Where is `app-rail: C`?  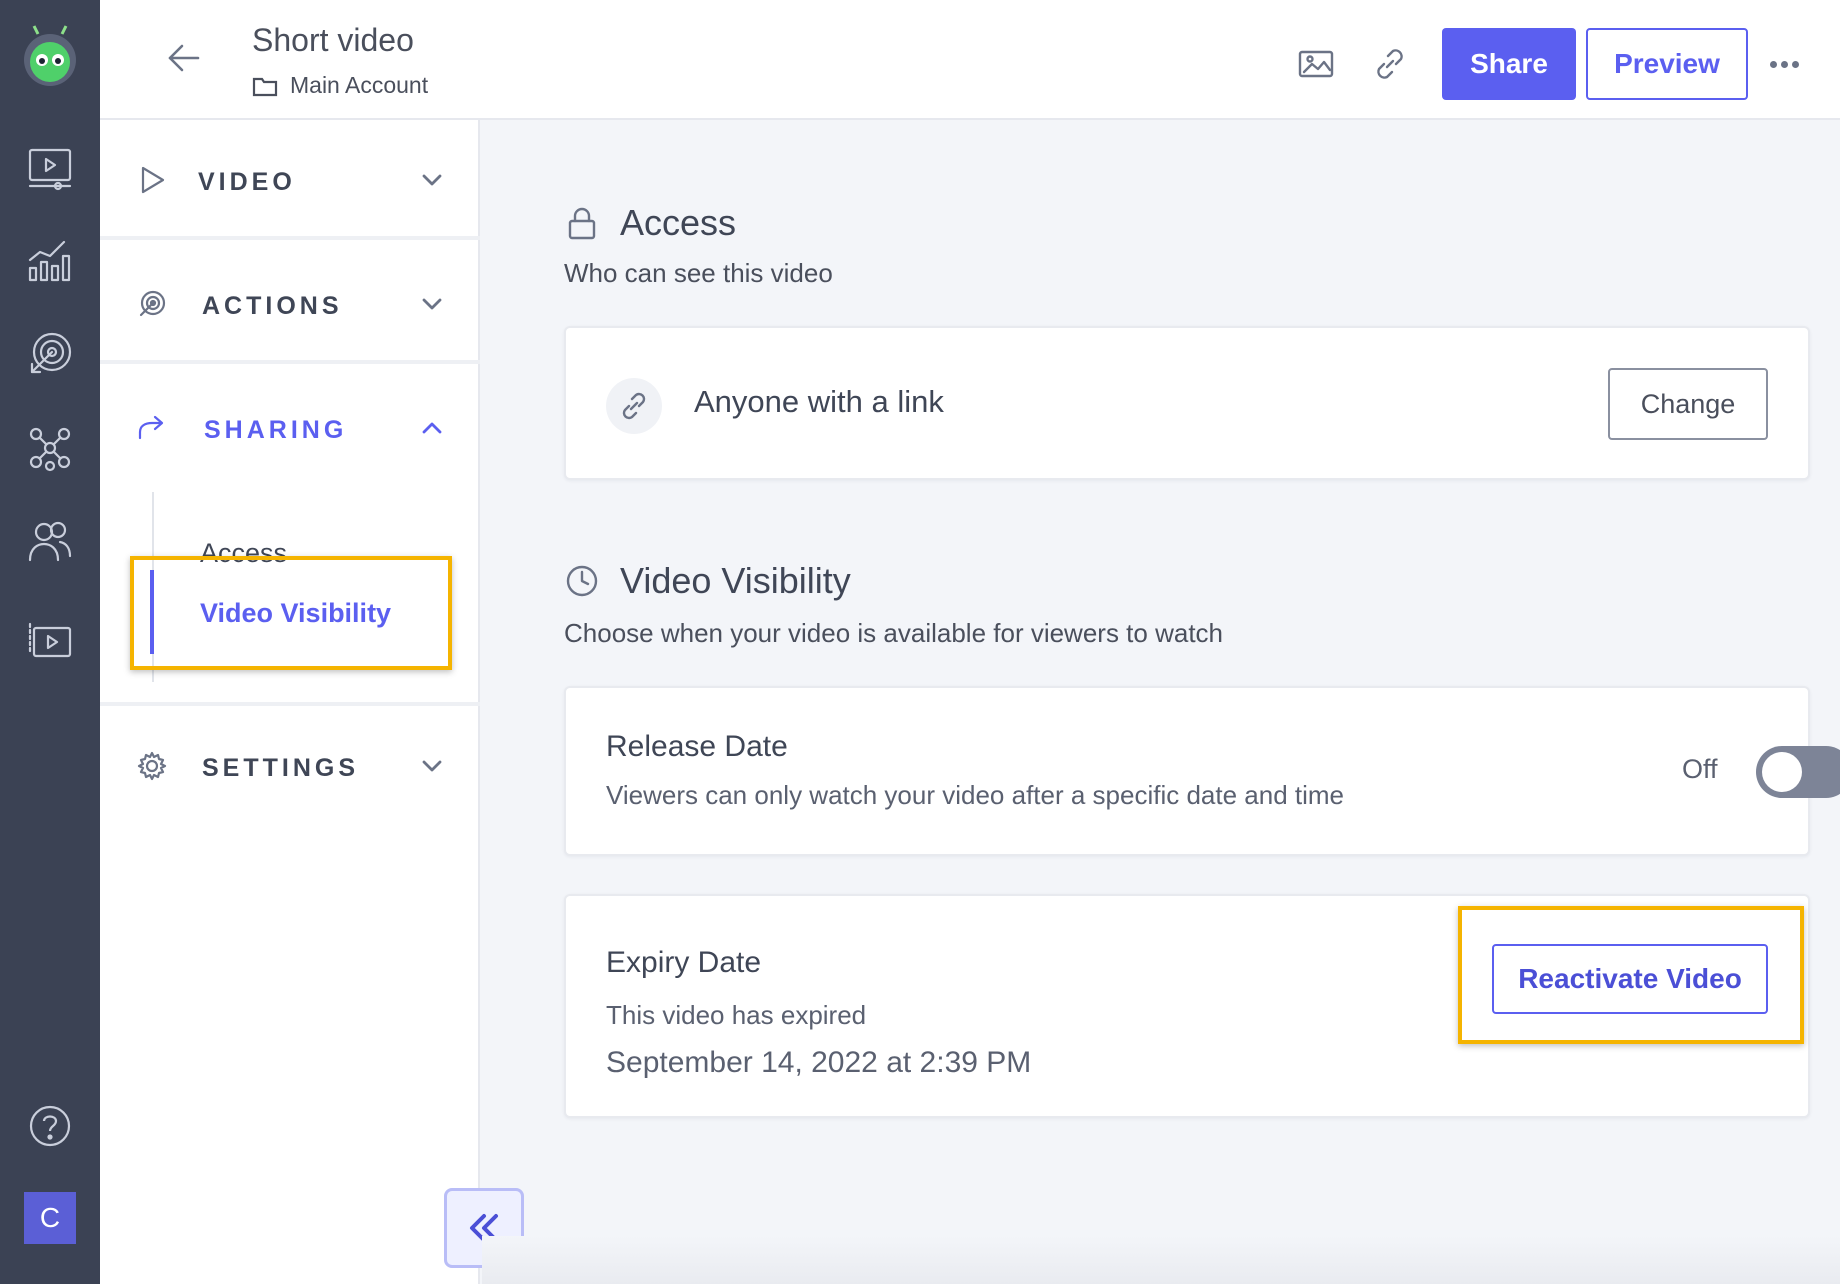 app-rail: C is located at coordinates (50, 642).